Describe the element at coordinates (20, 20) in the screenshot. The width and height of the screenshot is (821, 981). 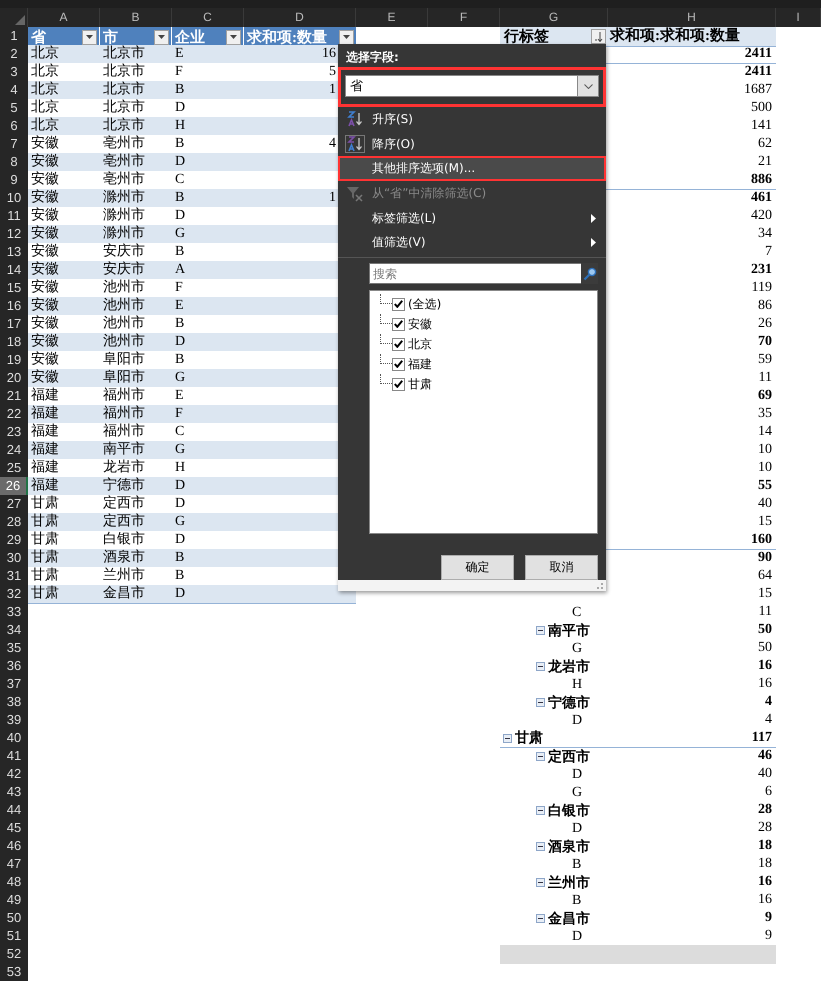
I see `select-all-icon` at that location.